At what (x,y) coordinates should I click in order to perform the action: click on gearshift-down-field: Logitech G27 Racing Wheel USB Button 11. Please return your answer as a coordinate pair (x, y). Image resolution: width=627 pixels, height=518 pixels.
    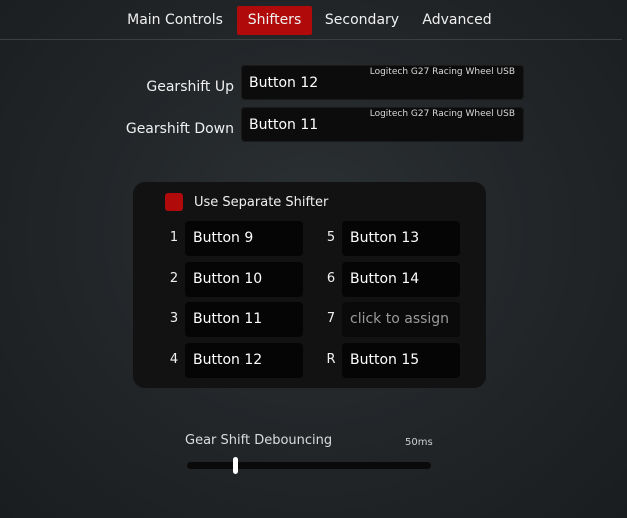
    Looking at the image, I should click on (382, 124).